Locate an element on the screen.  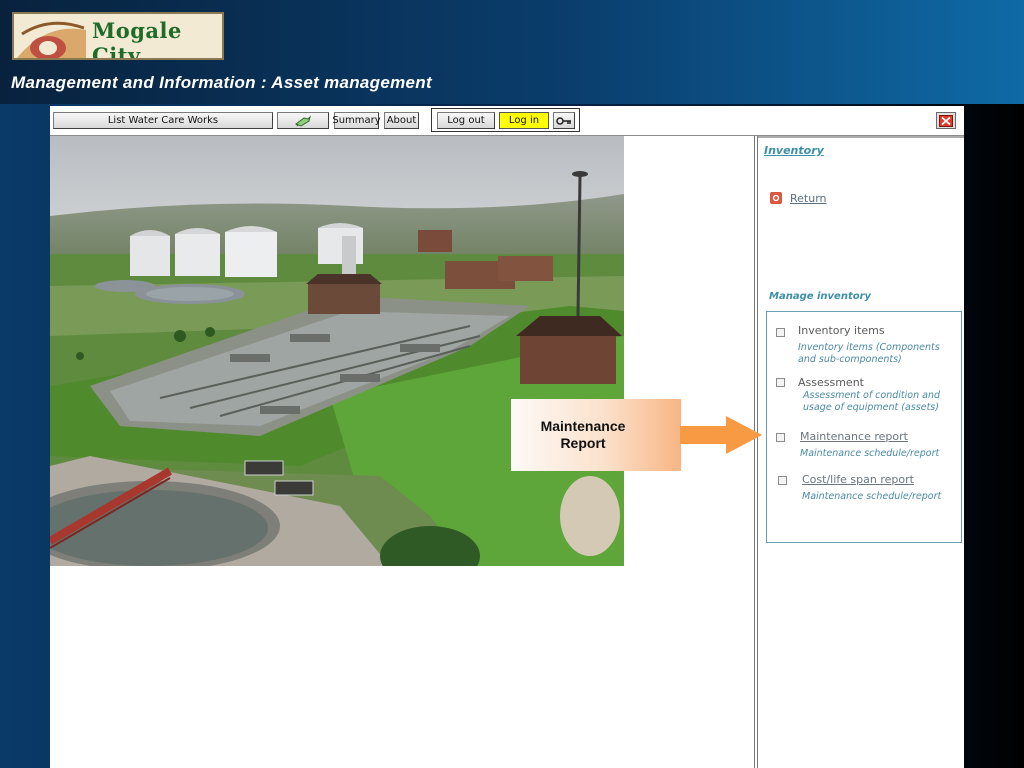
close-button is located at coordinates (946, 120).